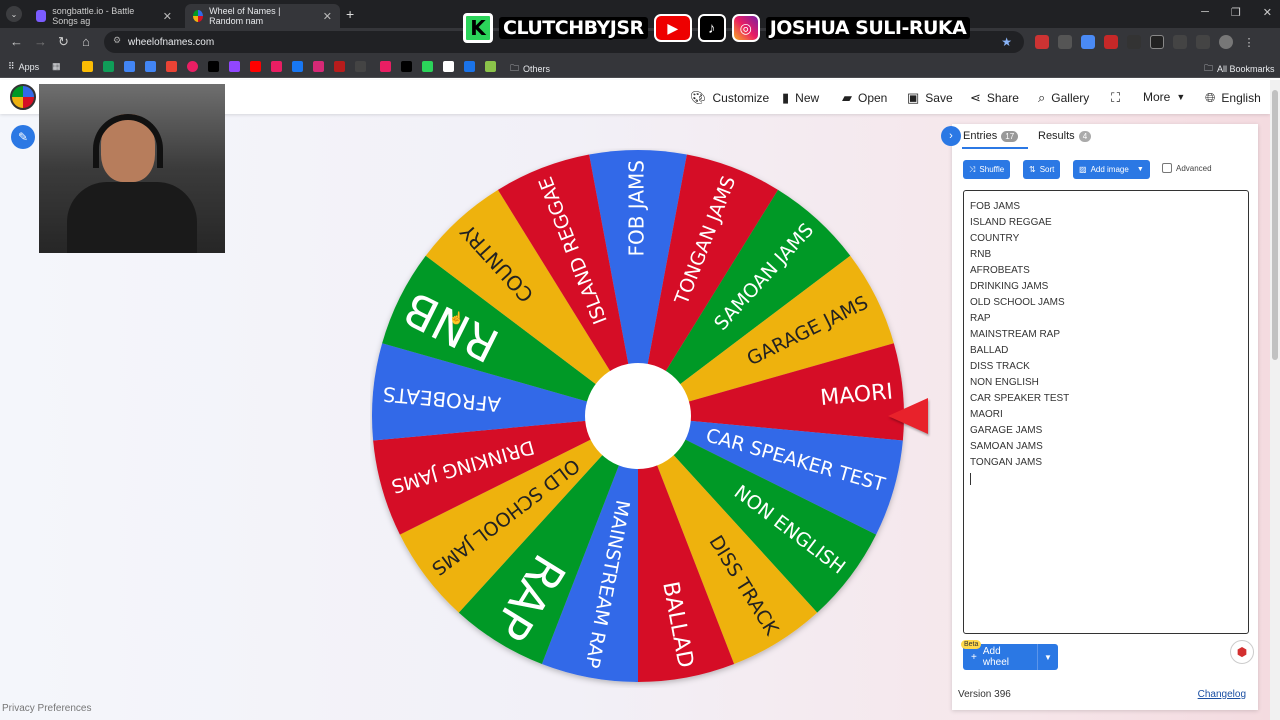 The width and height of the screenshot is (1280, 720). I want to click on twitch-bookmark-icon, so click(234, 66).